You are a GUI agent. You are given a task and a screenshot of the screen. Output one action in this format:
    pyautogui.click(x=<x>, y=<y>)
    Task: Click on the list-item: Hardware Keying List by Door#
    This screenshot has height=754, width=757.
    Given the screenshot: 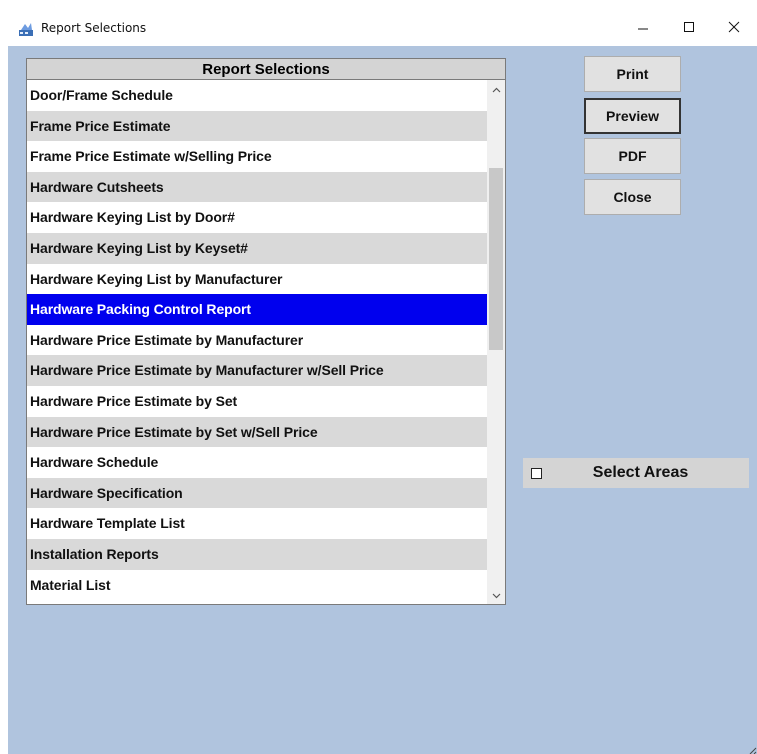 What is the action you would take?
    pyautogui.click(x=257, y=217)
    